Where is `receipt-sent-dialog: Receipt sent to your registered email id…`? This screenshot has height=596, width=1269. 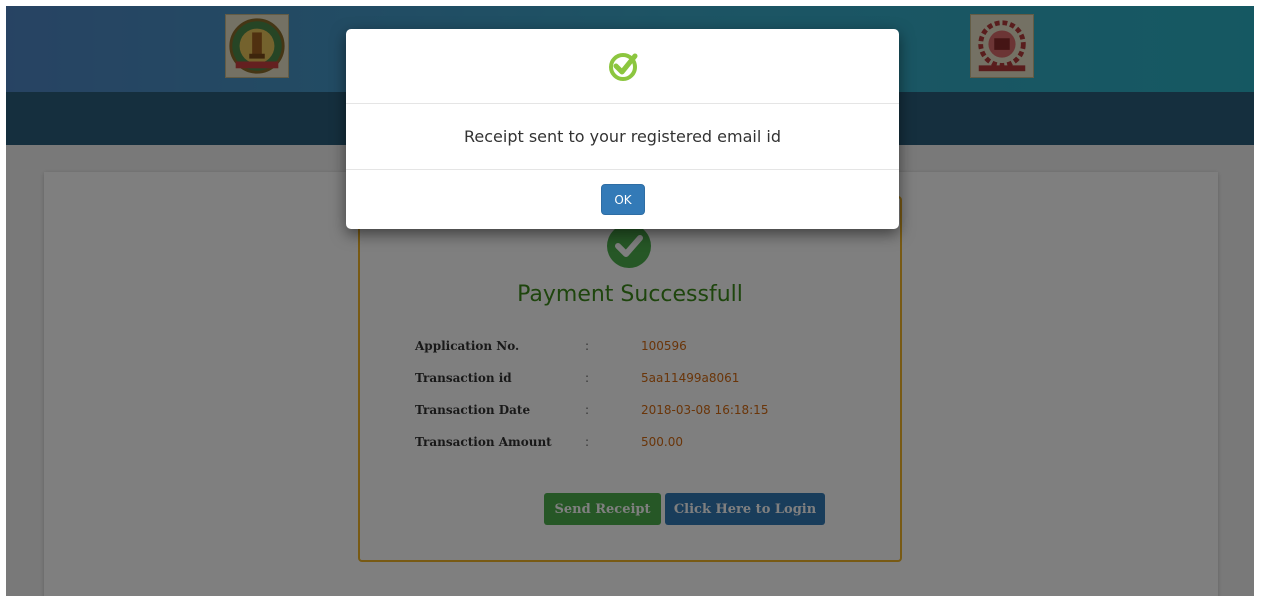 receipt-sent-dialog: Receipt sent to your registered email id… is located at coordinates (622, 129).